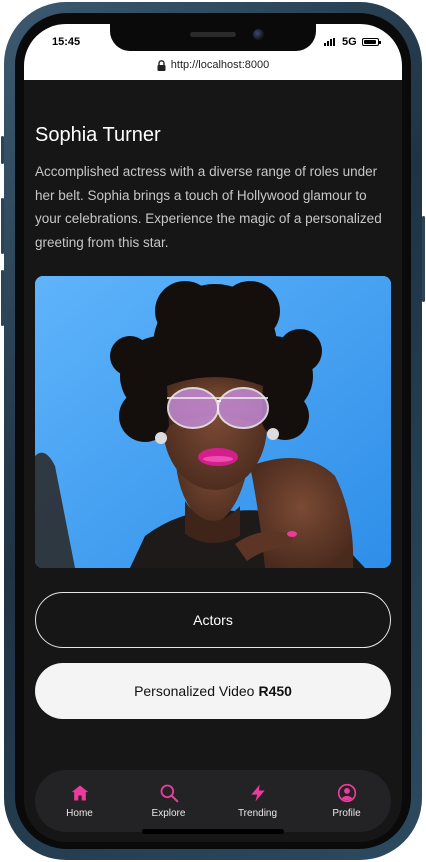 The width and height of the screenshot is (426, 862). I want to click on search-icon, so click(169, 793).